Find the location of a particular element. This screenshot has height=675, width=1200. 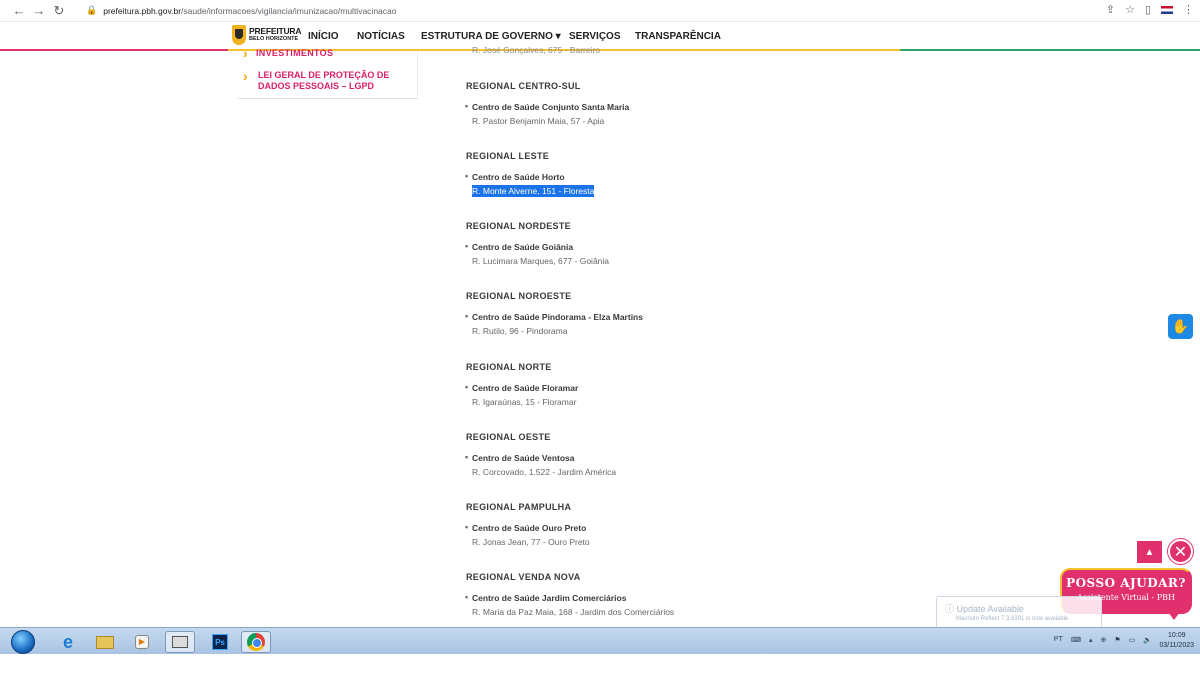

menu-inicio: INÍCIO is located at coordinates (323, 36).